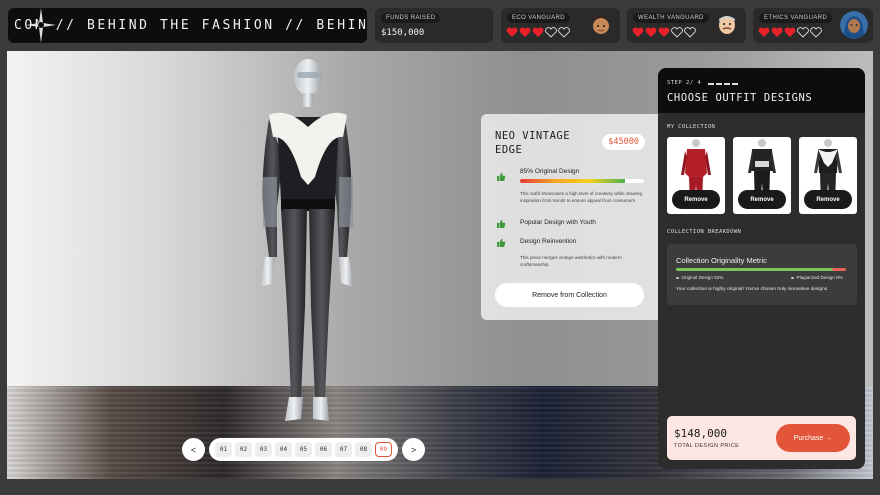  Describe the element at coordinates (761, 438) in the screenshot. I see `total-price-box: $148,000 TOTAL DESIGN PRICE Purchase →` at that location.